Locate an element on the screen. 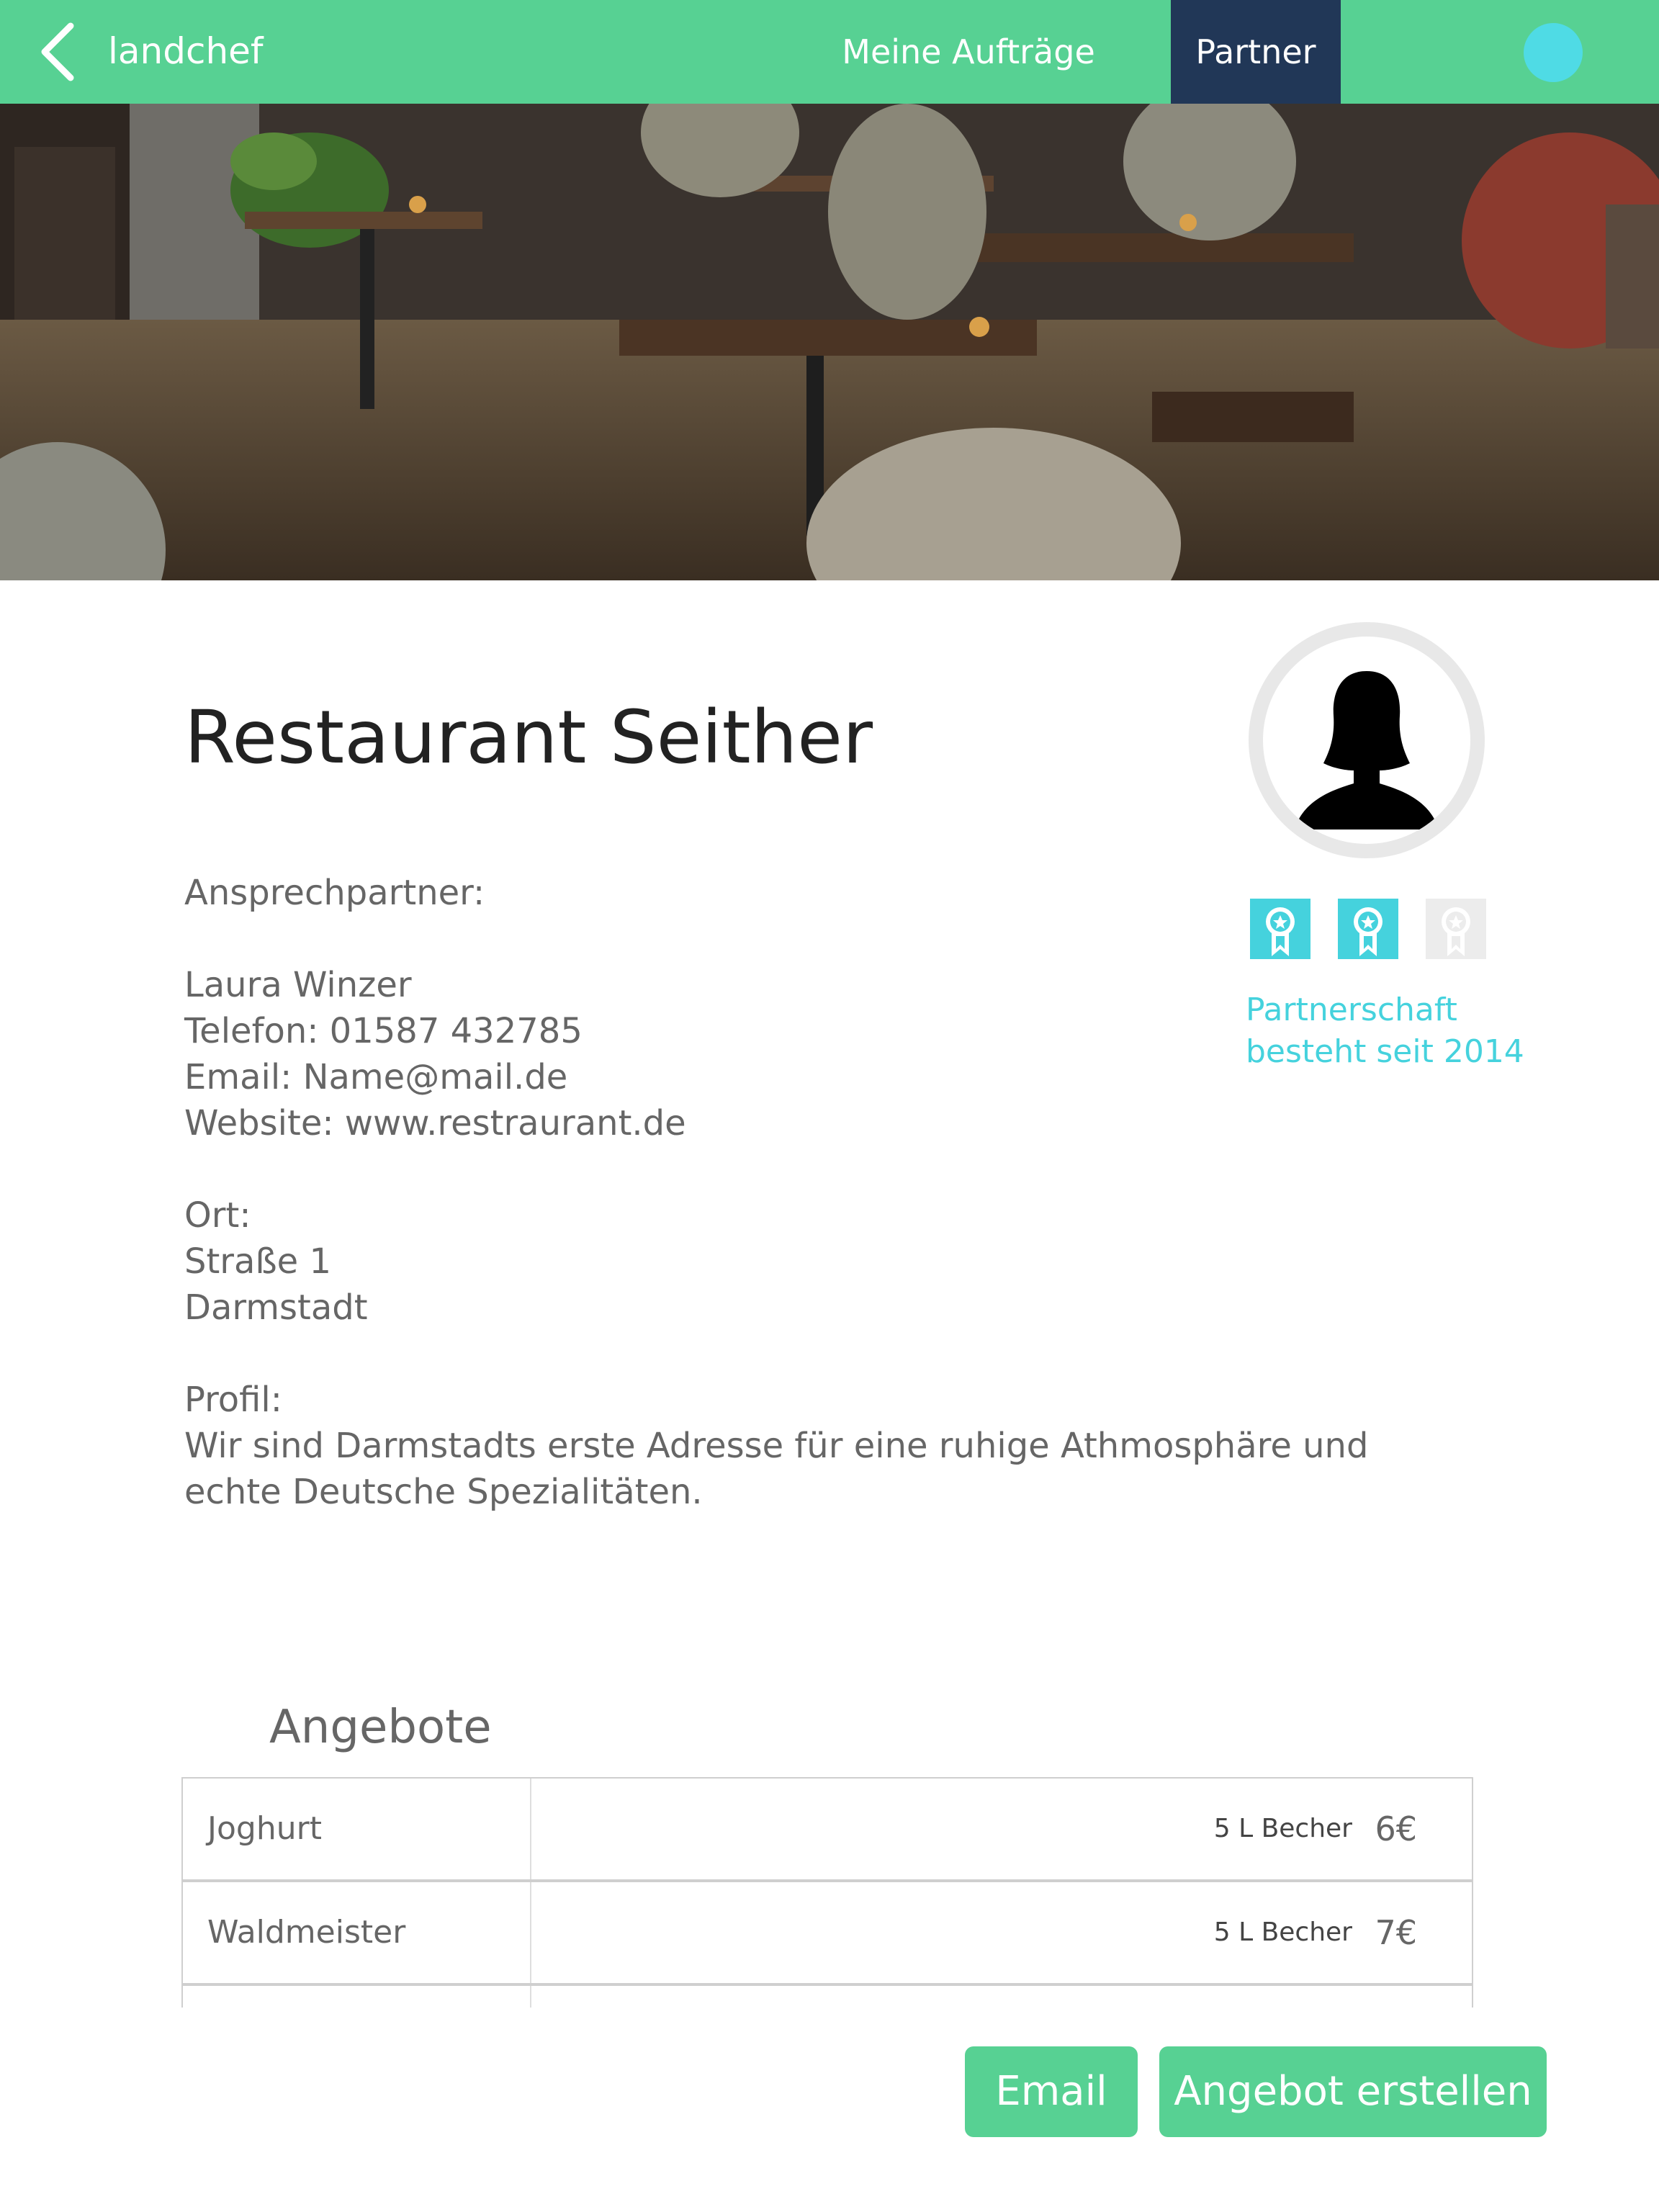 The image size is (1659, 2212). offer-name: Waldmeister is located at coordinates (357, 1932).